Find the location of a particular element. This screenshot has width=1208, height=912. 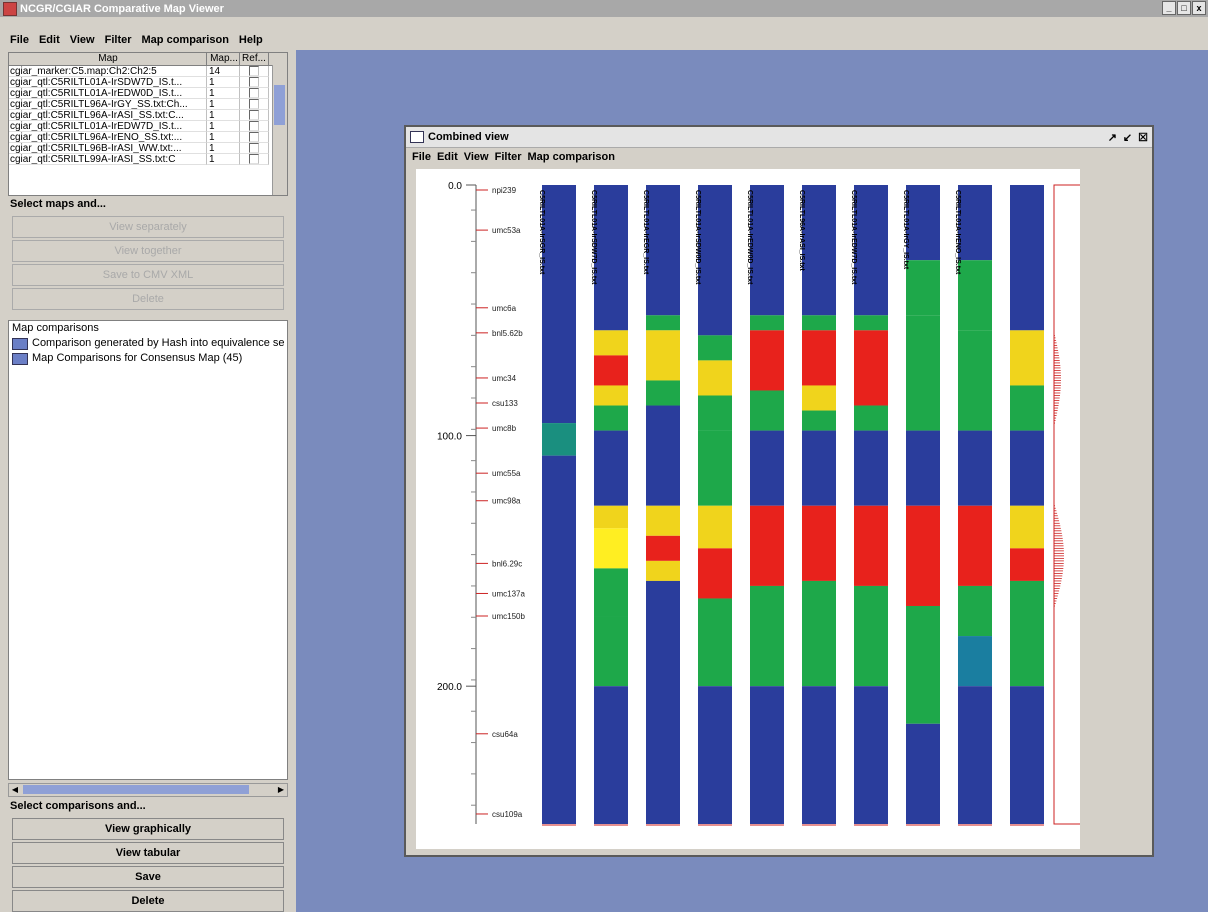

maximize-icon: ↙ is located at coordinates (1127, 137).